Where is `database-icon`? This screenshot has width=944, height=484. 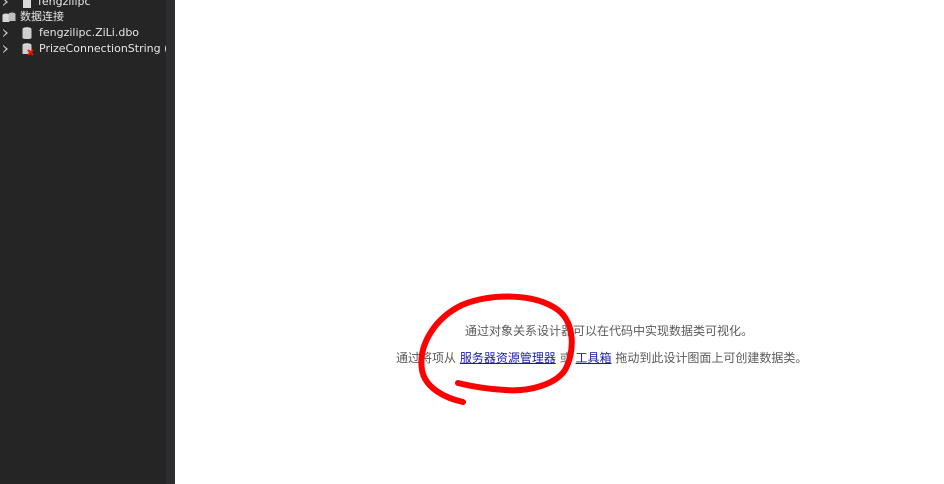 database-icon is located at coordinates (27, 33).